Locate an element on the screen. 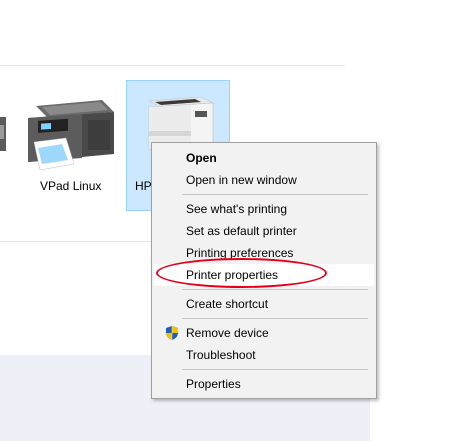  menu-item-properties: Properties is located at coordinates (264, 384).